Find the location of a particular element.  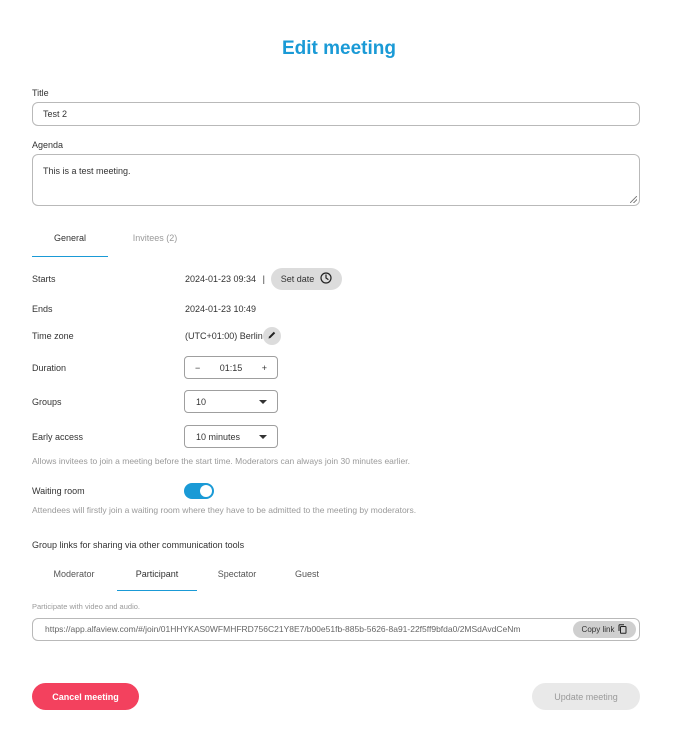

starts-value: 2024-01-23 09:34 | is located at coordinates (225, 279).